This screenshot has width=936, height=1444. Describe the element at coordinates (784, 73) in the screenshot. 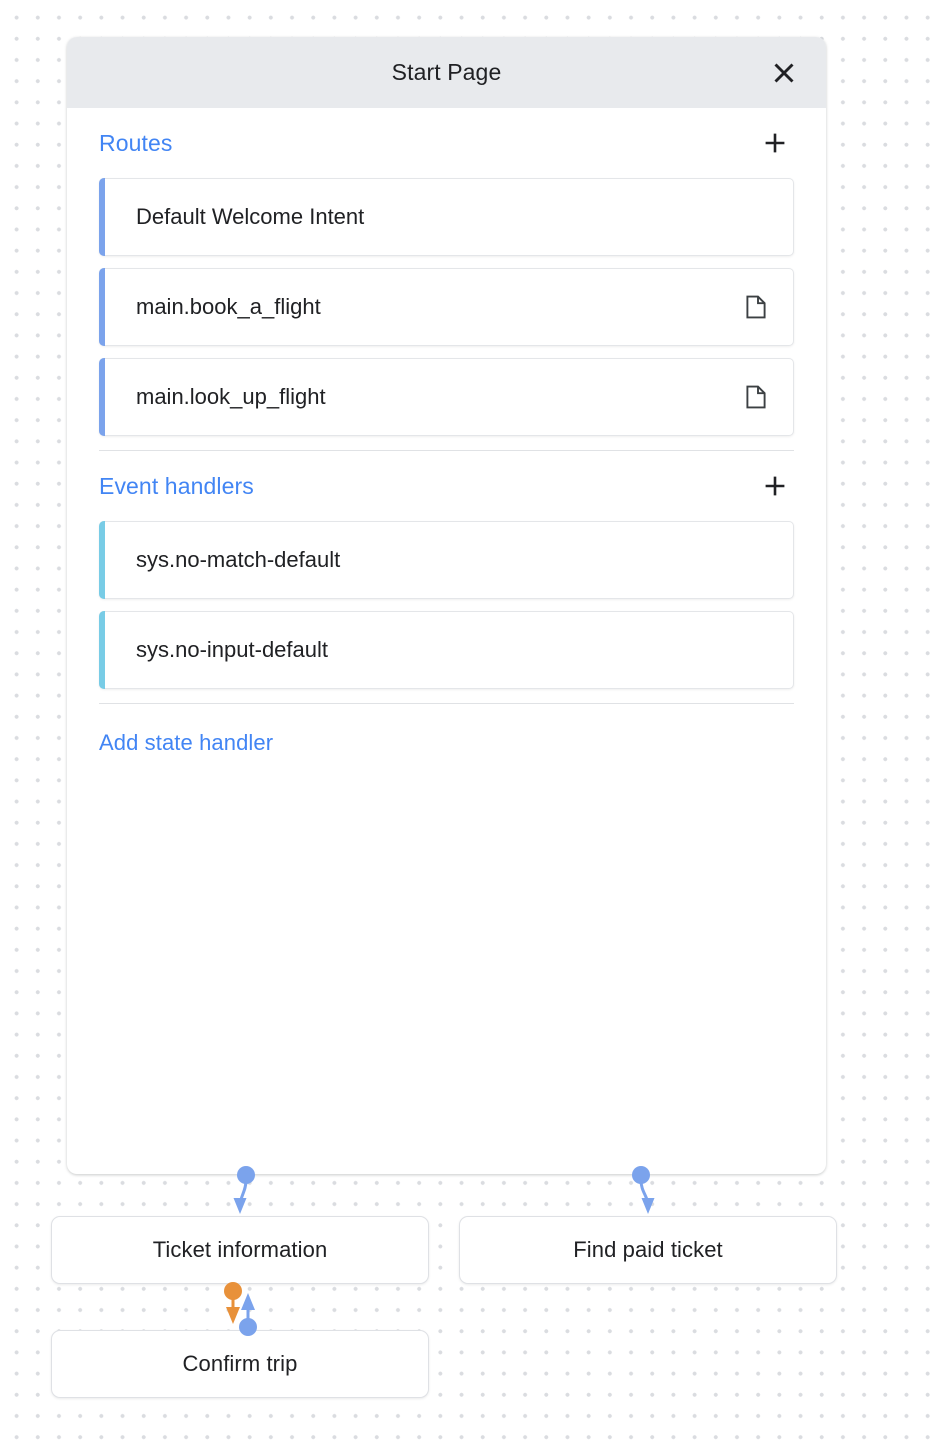

I see `close-icon` at that location.